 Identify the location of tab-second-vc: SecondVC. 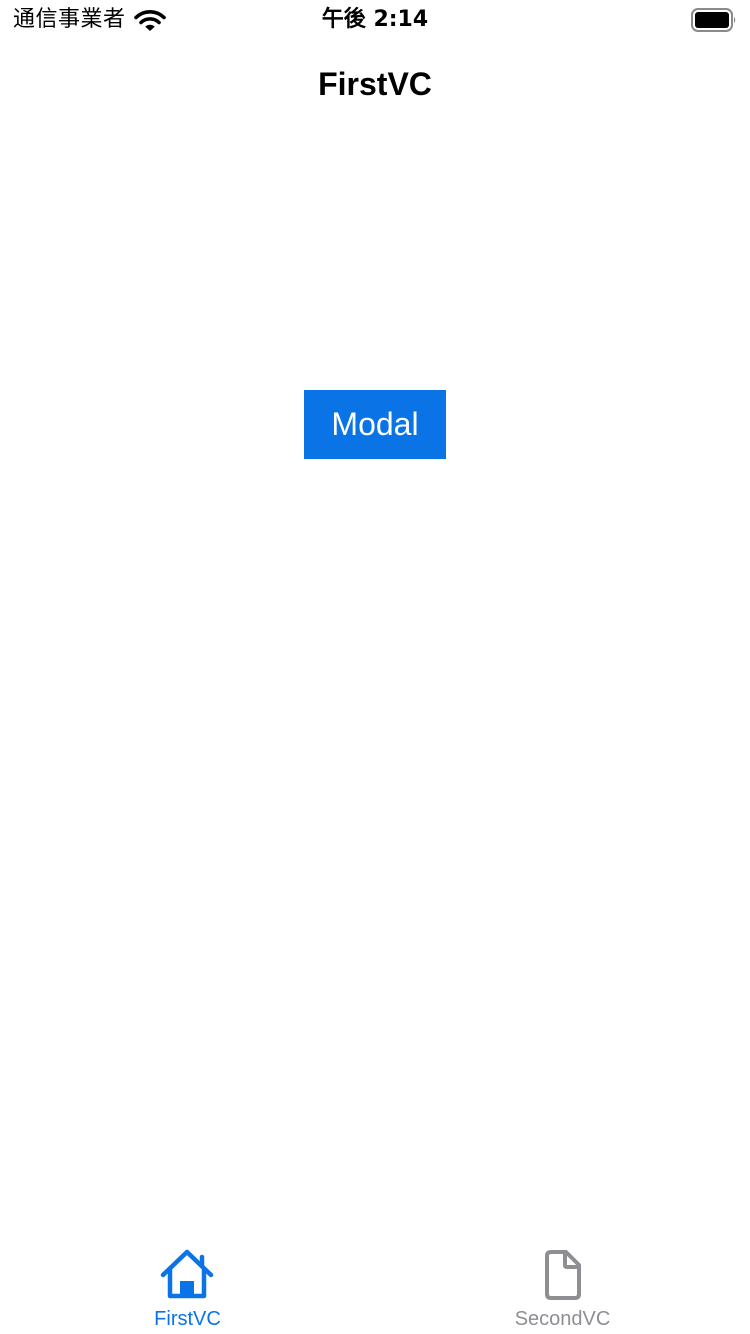
(562, 1283).